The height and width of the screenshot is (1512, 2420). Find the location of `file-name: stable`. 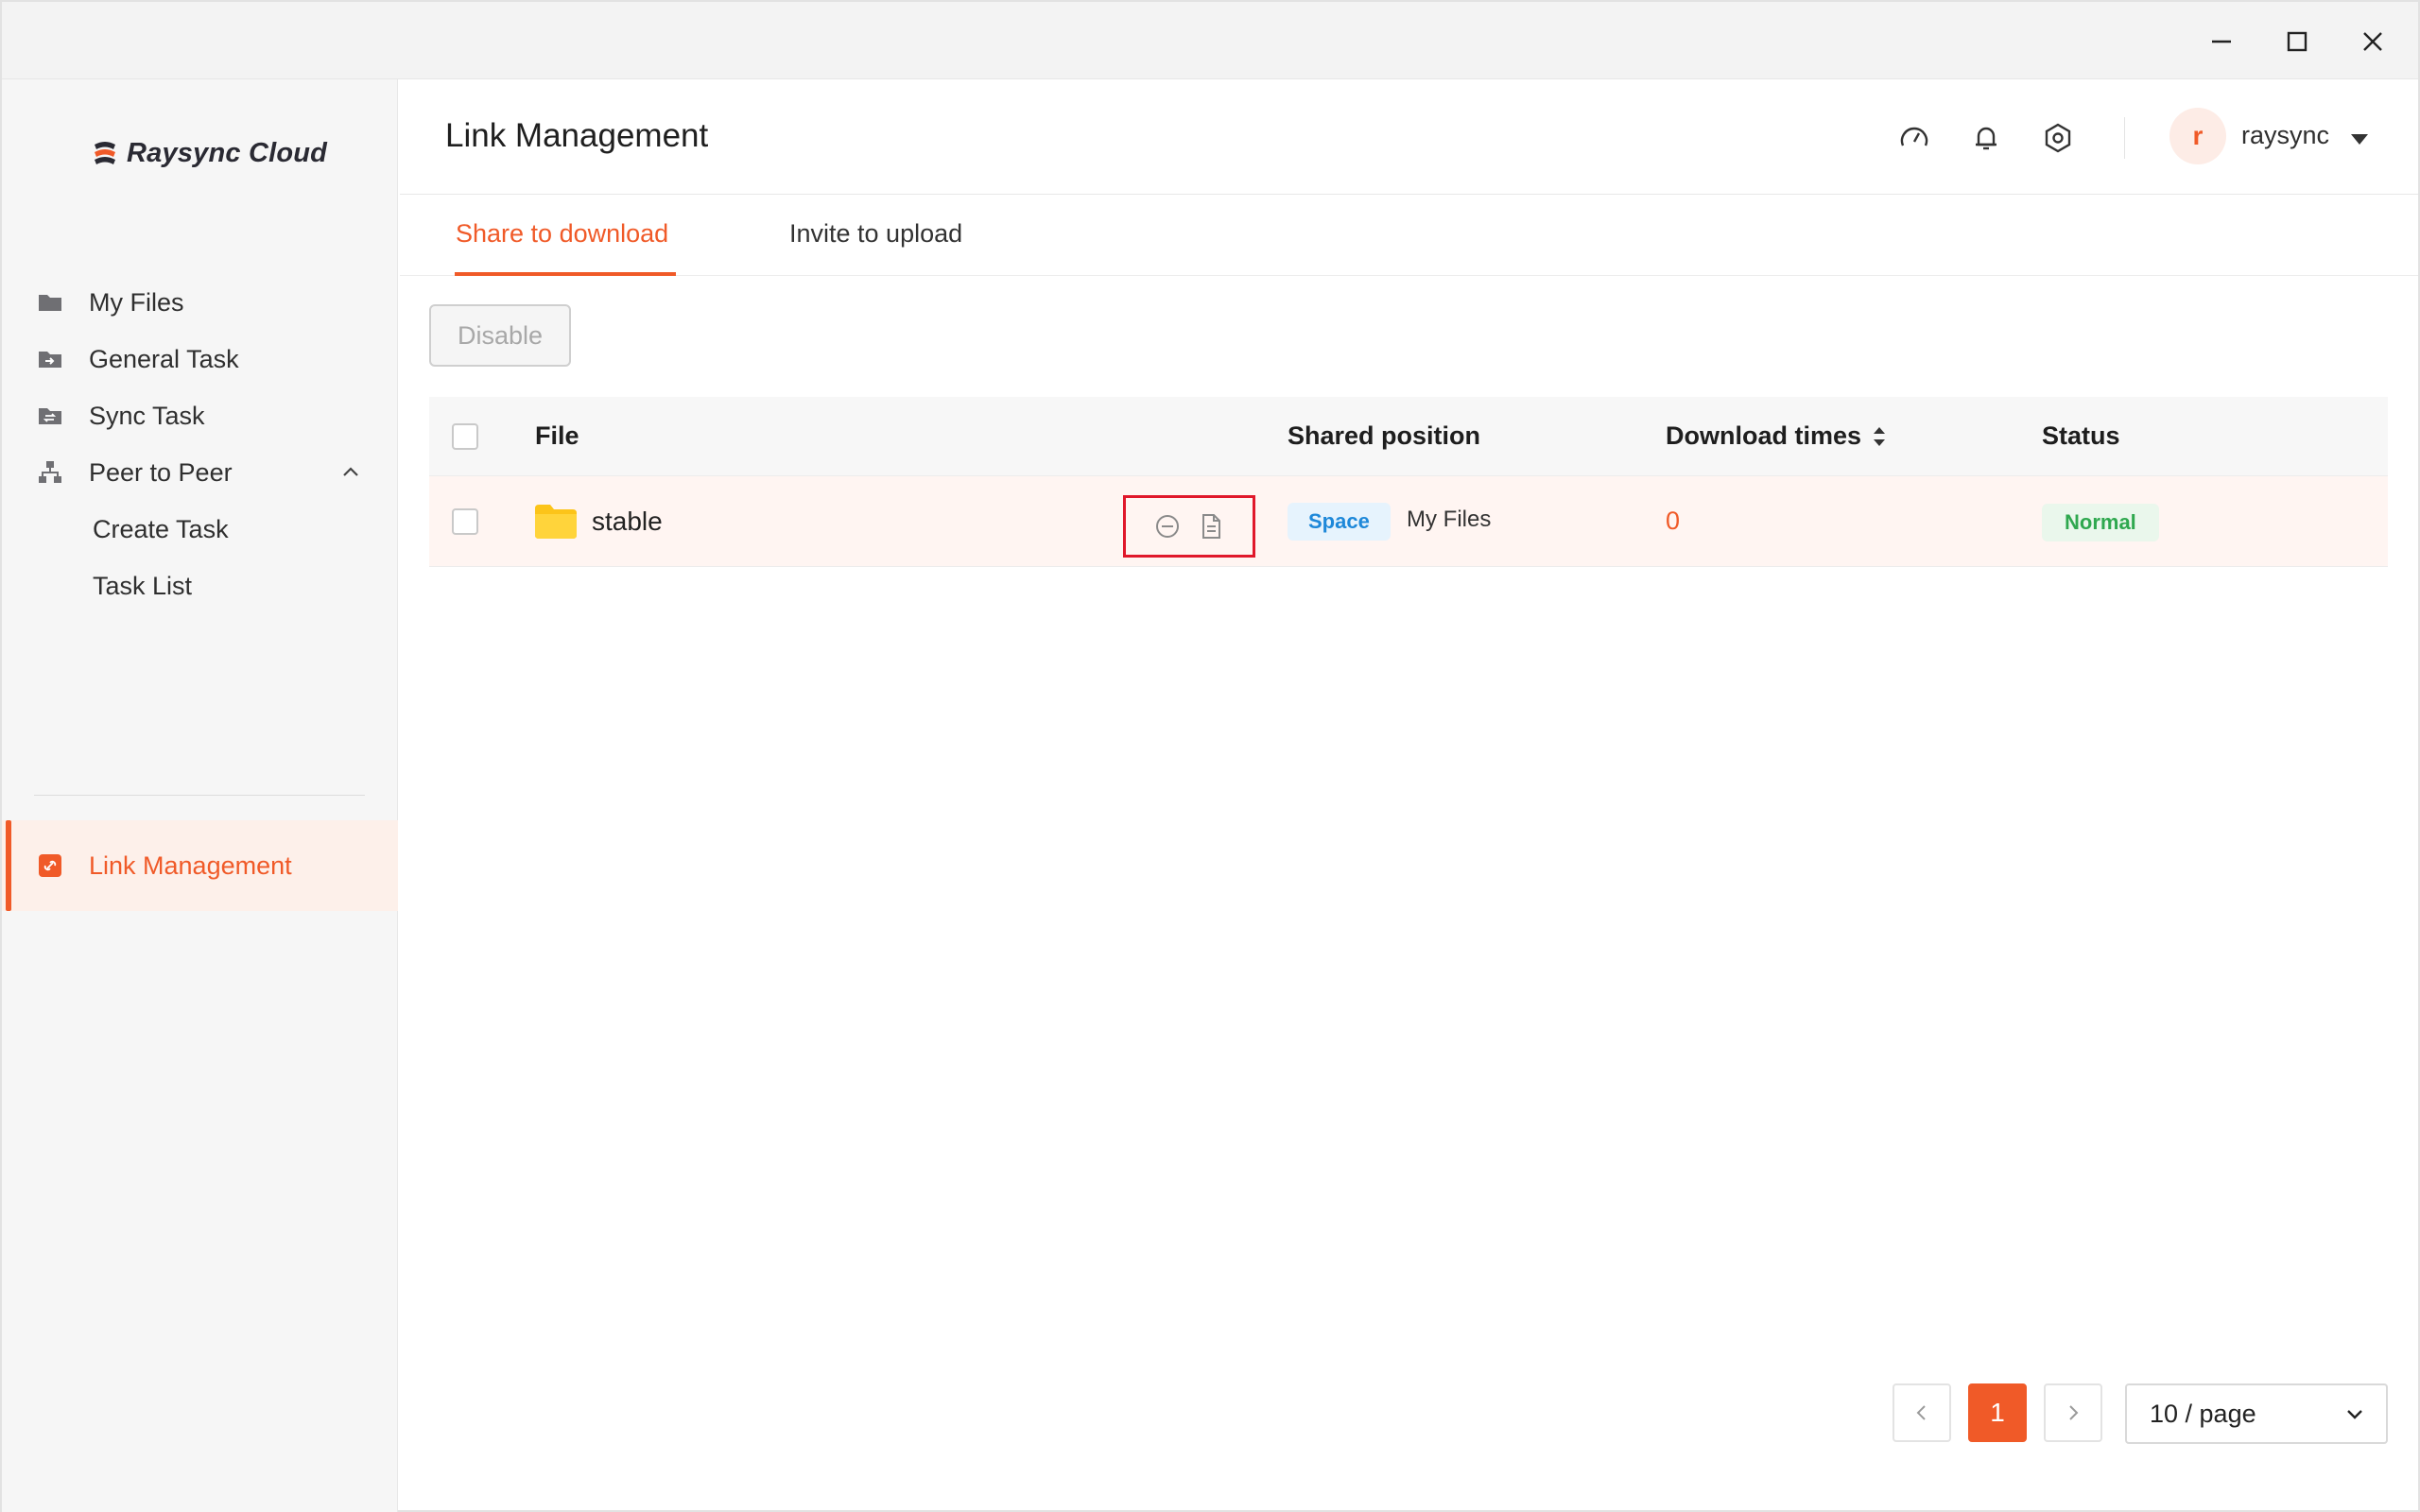

file-name: stable is located at coordinates (627, 522).